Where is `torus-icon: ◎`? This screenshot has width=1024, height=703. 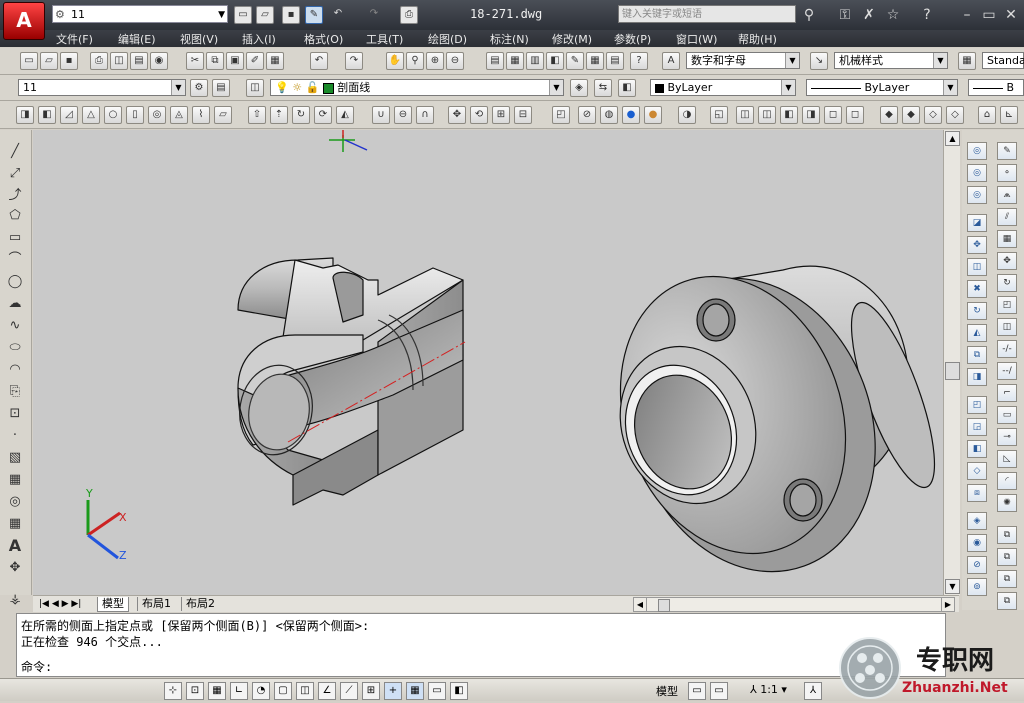
torus-icon: ◎ is located at coordinates (157, 115).